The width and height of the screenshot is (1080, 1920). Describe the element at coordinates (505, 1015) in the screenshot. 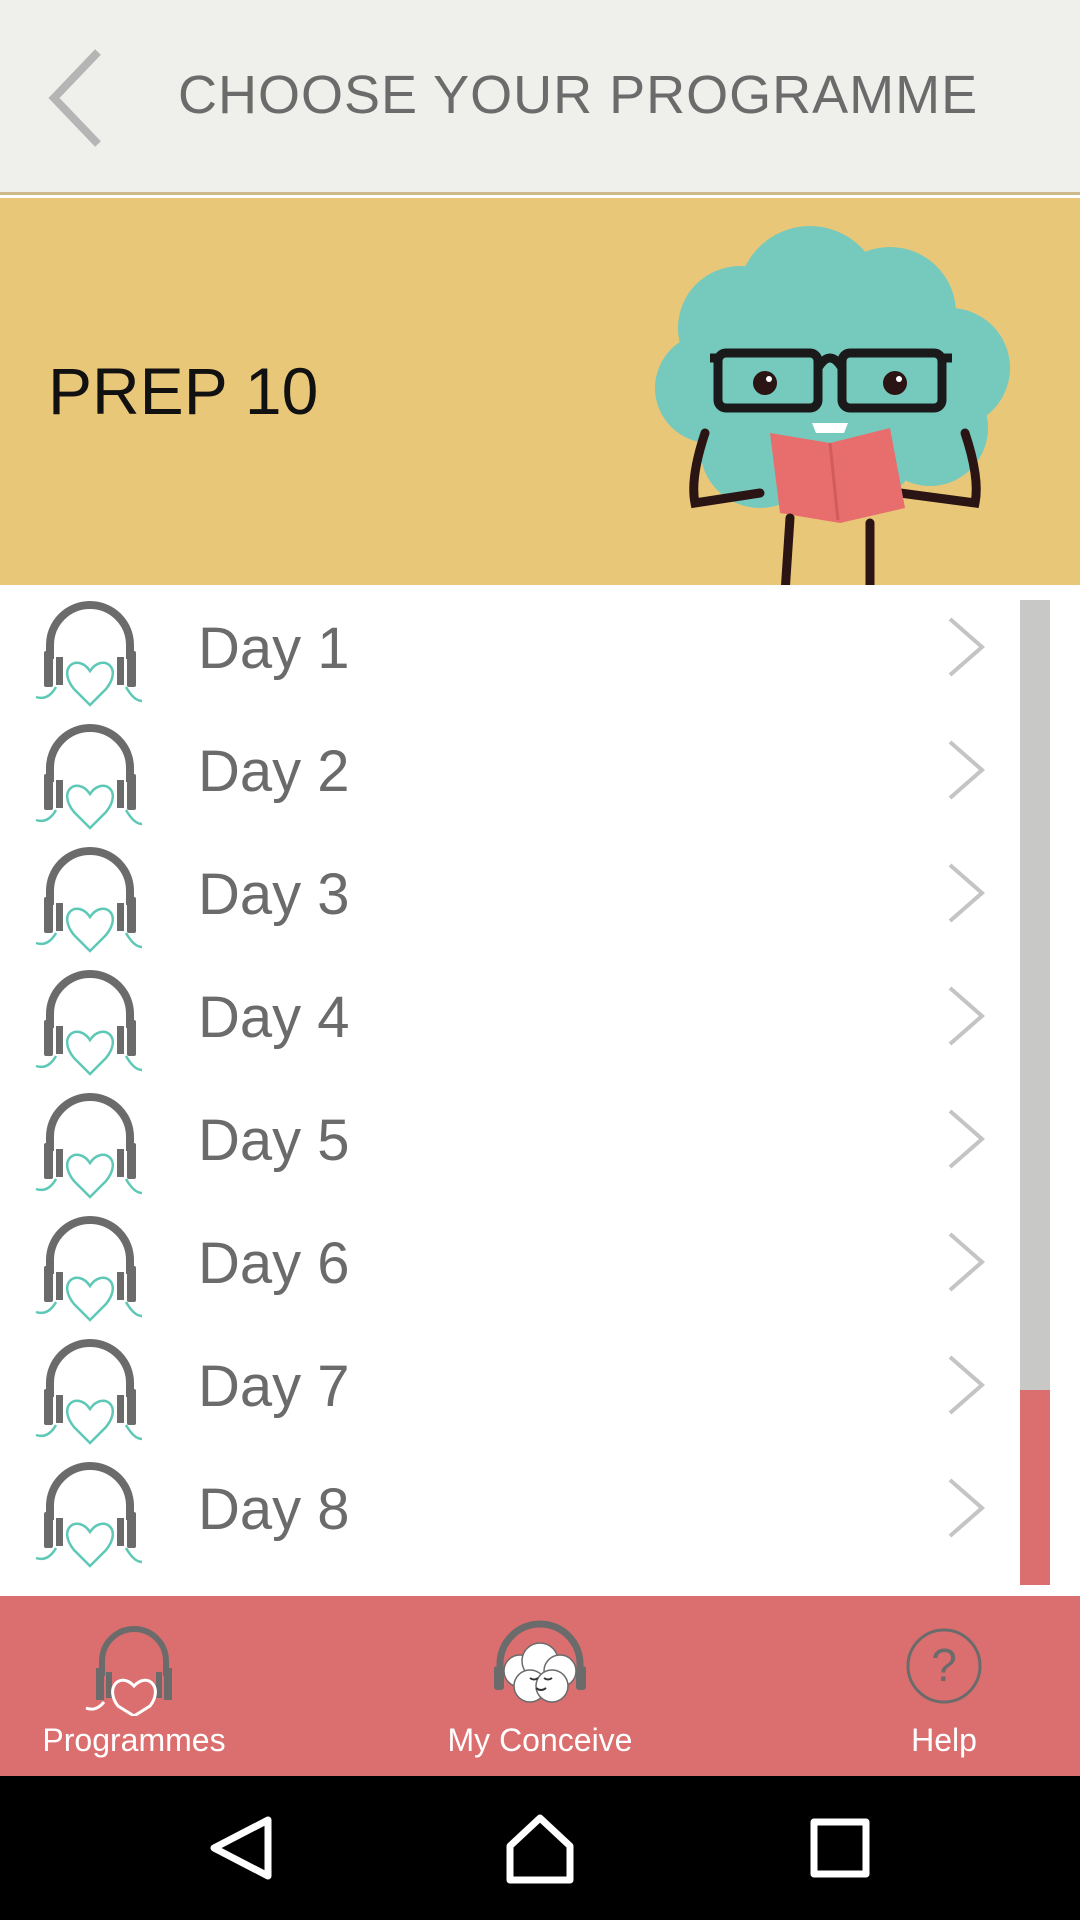

I see `list-item: Day 4` at that location.